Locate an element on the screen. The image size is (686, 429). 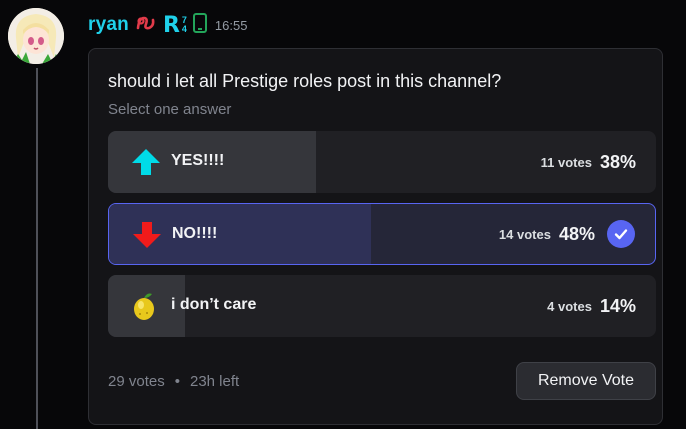
answer-results: 11 votes 38% is located at coordinates (588, 162).